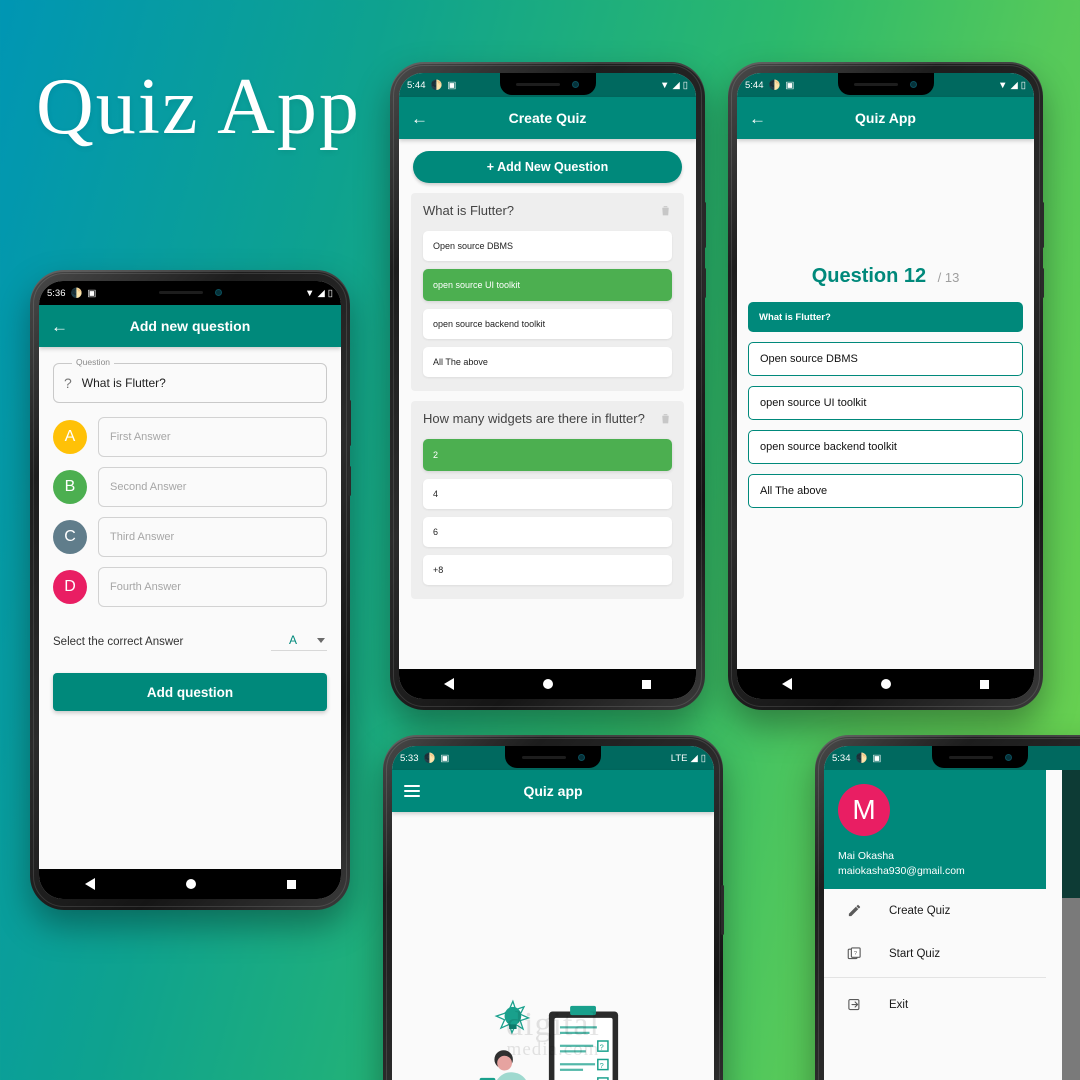 The height and width of the screenshot is (1080, 1080). I want to click on avatar: M, so click(864, 810).